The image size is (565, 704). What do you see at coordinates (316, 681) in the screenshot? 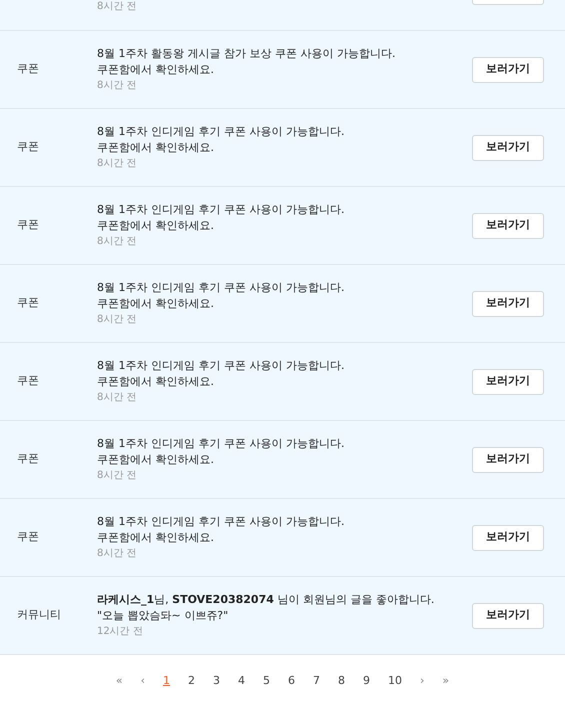
I see `page-link: 7` at bounding box center [316, 681].